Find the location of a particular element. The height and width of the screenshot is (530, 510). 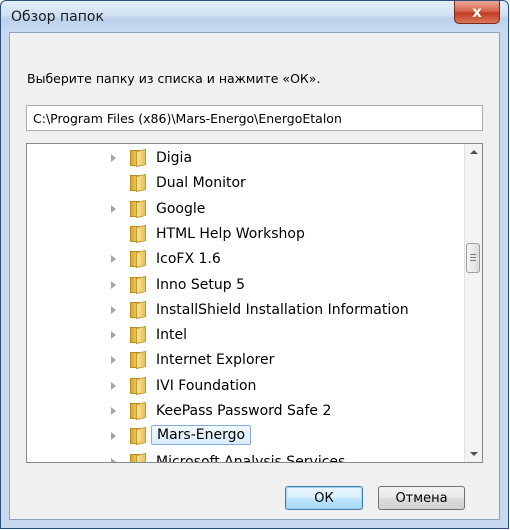

folder-tree-item: Dual Monitor is located at coordinates (242, 183).